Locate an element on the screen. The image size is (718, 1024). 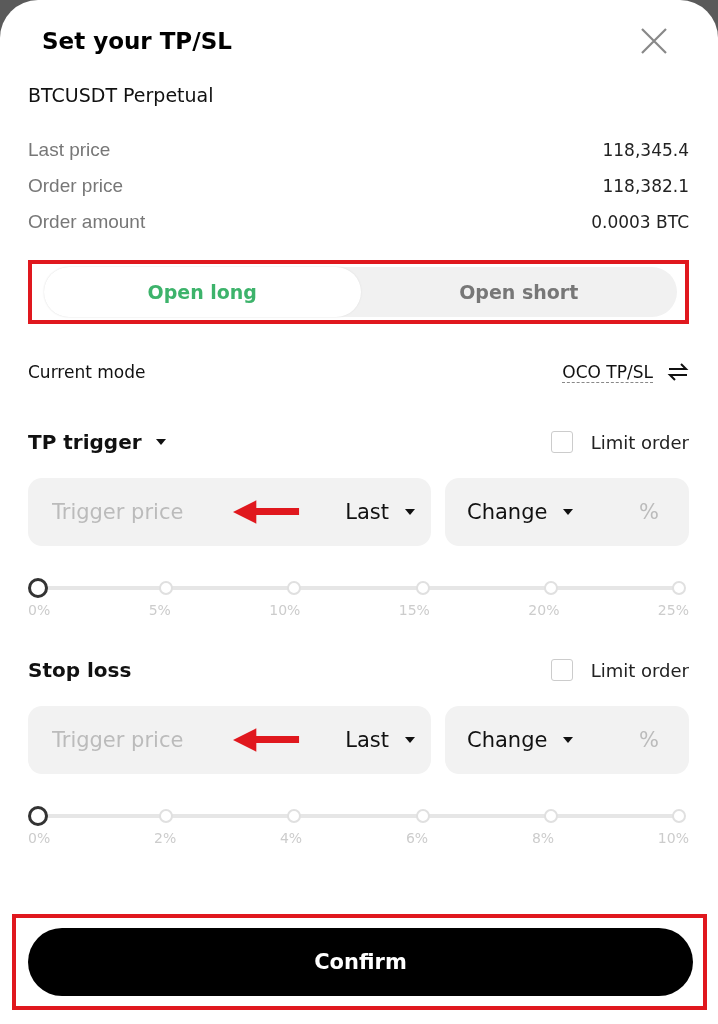
detail-label: Last price is located at coordinates (69, 150).